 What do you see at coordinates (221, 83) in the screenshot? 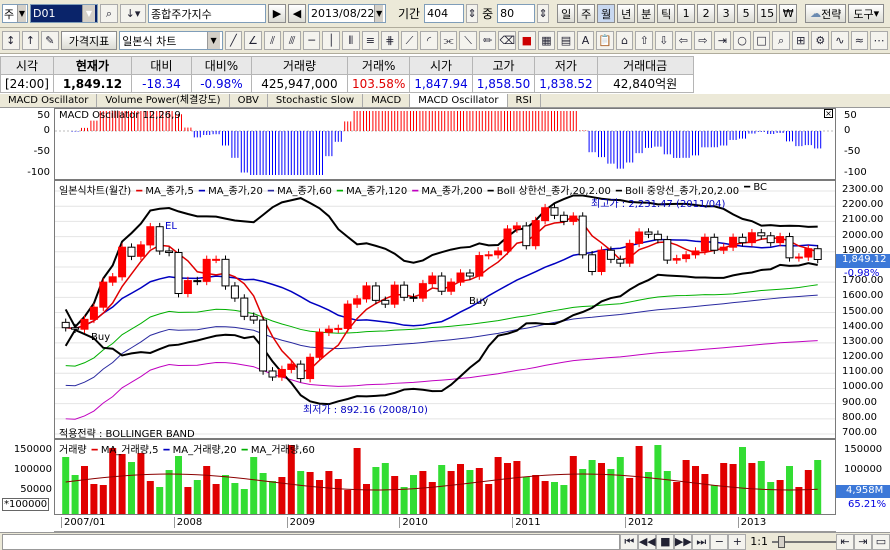
I see `quote-change-pct: -0.98%` at bounding box center [221, 83].